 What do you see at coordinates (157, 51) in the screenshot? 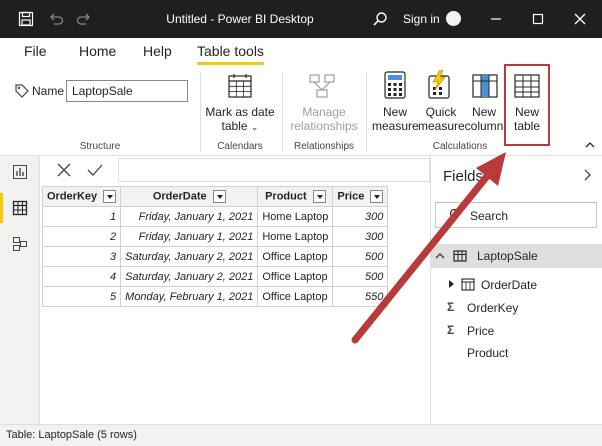
I see `tab-help: Help` at bounding box center [157, 51].